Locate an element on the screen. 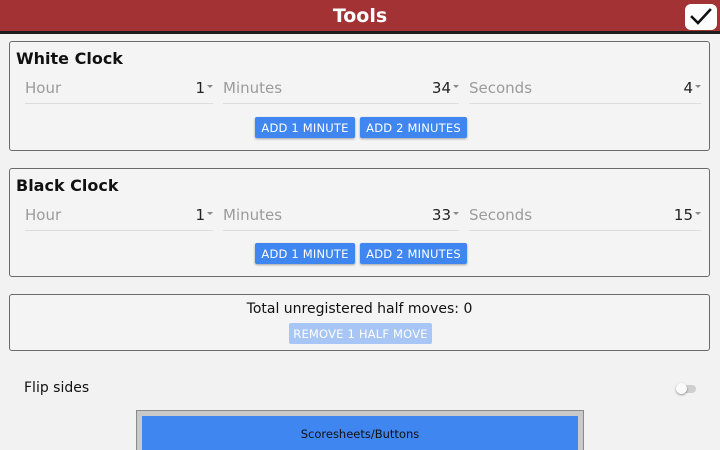 The width and height of the screenshot is (720, 450). white-add-2-minutes-button: ADD 2 MINUTES is located at coordinates (413, 127).